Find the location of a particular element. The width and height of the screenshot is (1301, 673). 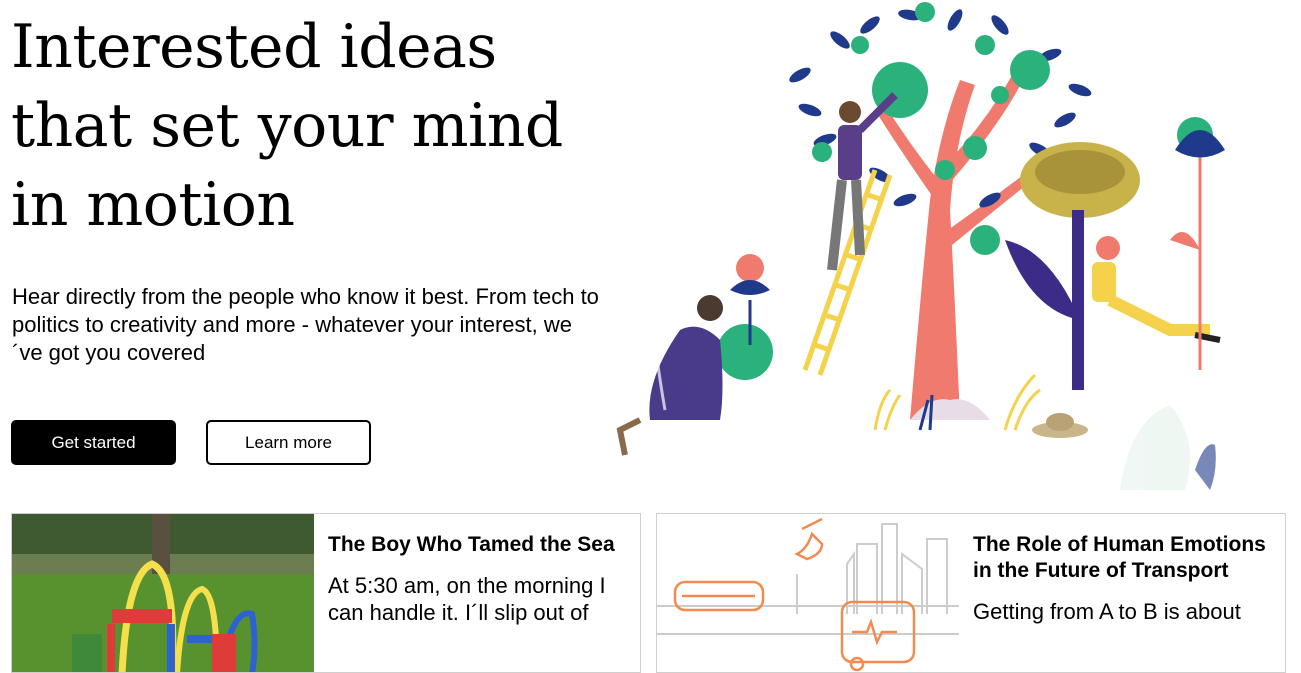

woman-kneeling-figure is located at coordinates (669, 375).